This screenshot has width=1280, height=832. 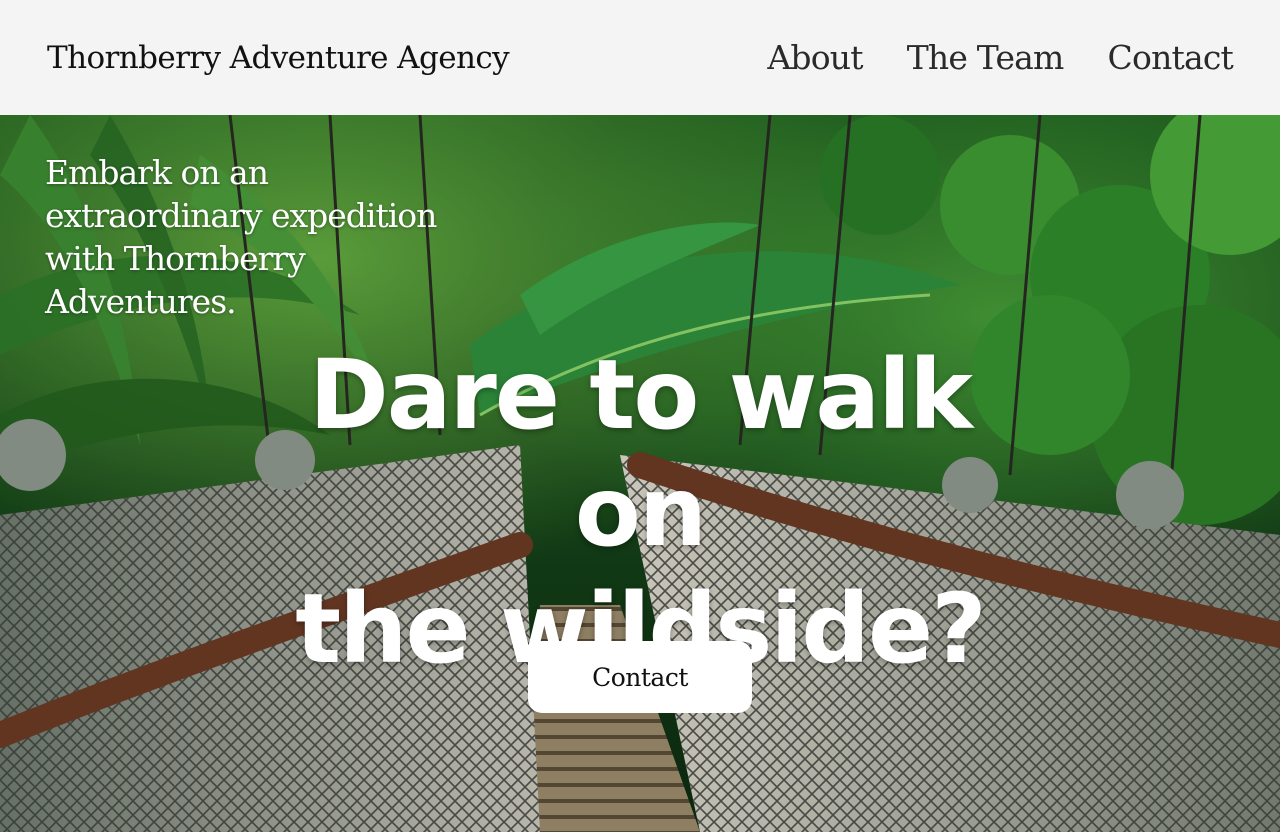 What do you see at coordinates (640, 677) in the screenshot?
I see `contact-cta-button: Contact` at bounding box center [640, 677].